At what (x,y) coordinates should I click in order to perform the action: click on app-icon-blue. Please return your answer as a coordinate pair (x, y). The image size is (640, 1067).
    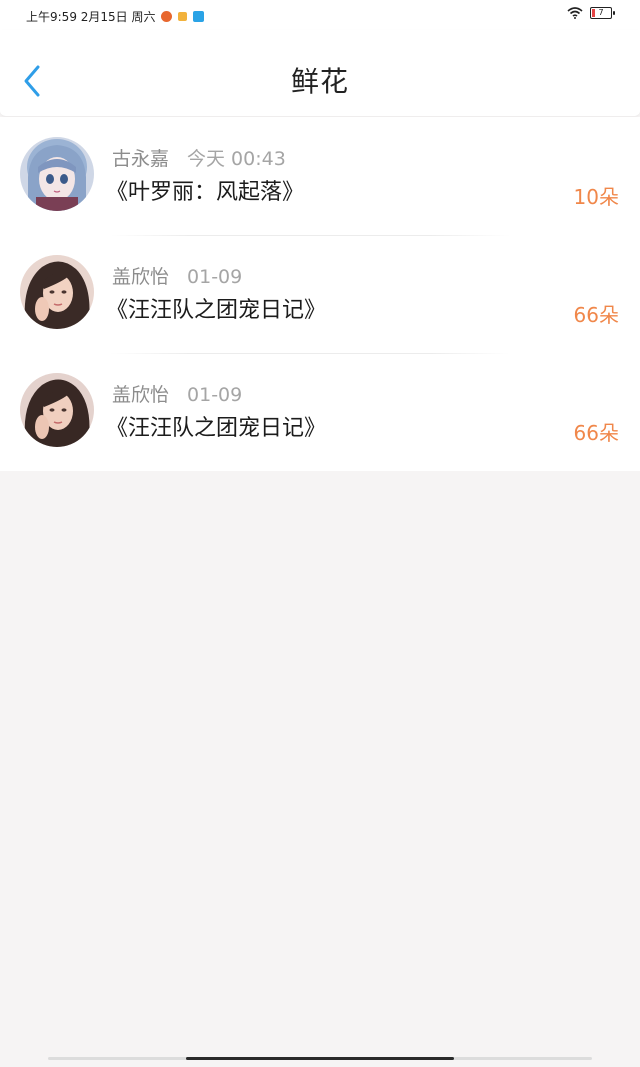
    Looking at the image, I should click on (199, 16).